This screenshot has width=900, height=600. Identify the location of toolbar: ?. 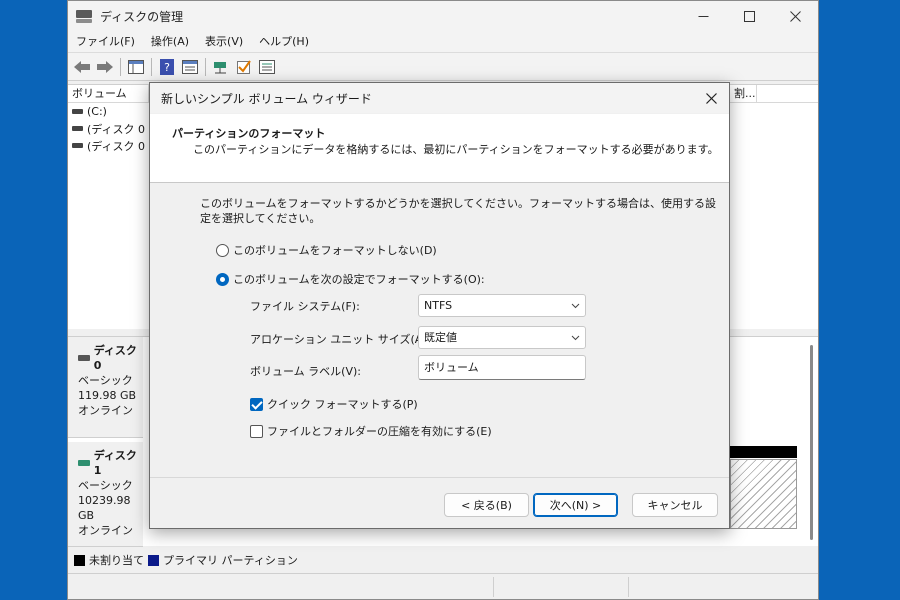
(443, 67).